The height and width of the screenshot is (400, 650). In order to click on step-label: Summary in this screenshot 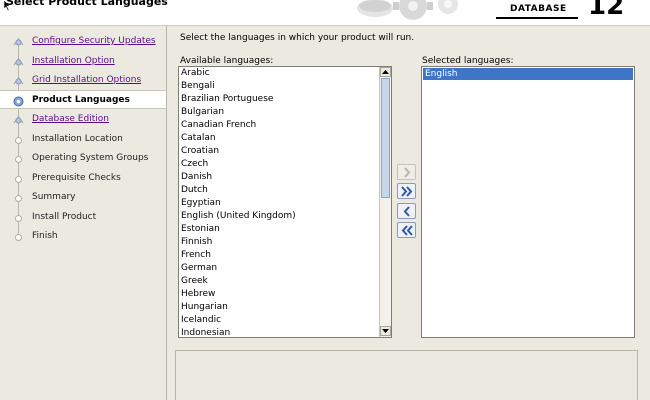, I will do `click(54, 197)`.